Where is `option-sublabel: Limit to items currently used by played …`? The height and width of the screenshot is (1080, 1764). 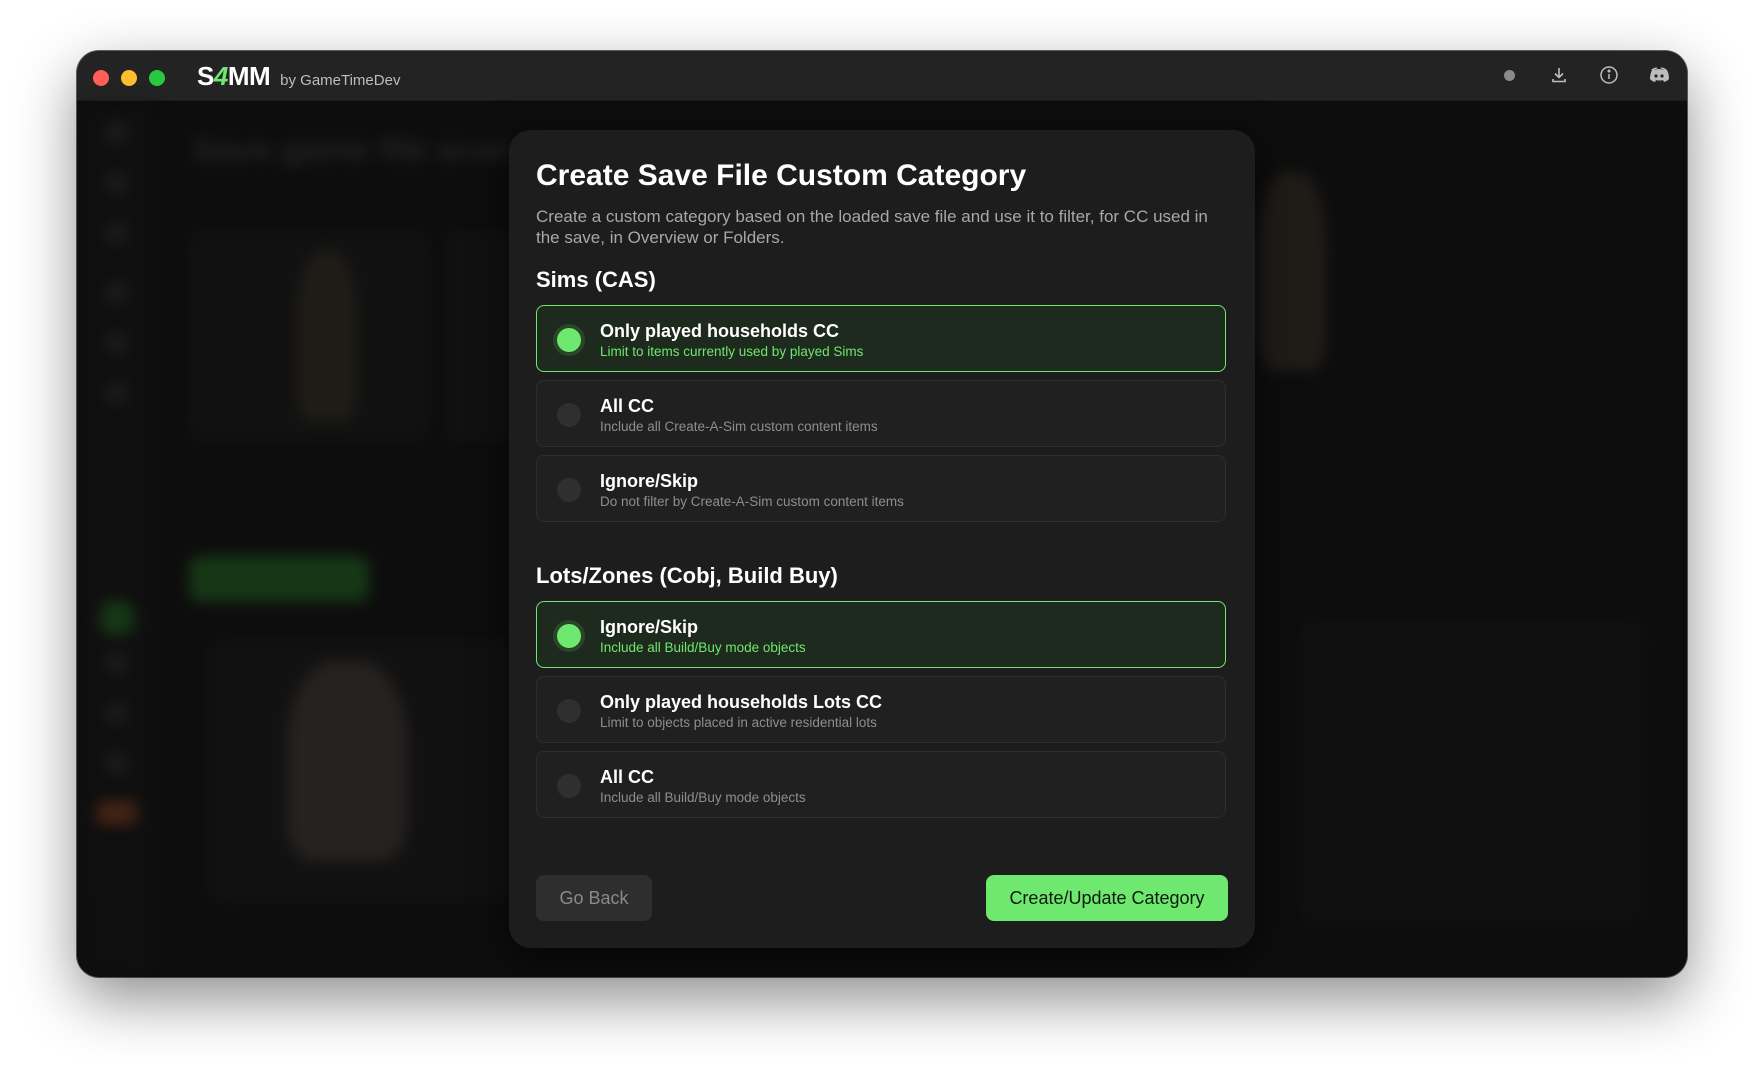 option-sublabel: Limit to items currently used by played … is located at coordinates (732, 351).